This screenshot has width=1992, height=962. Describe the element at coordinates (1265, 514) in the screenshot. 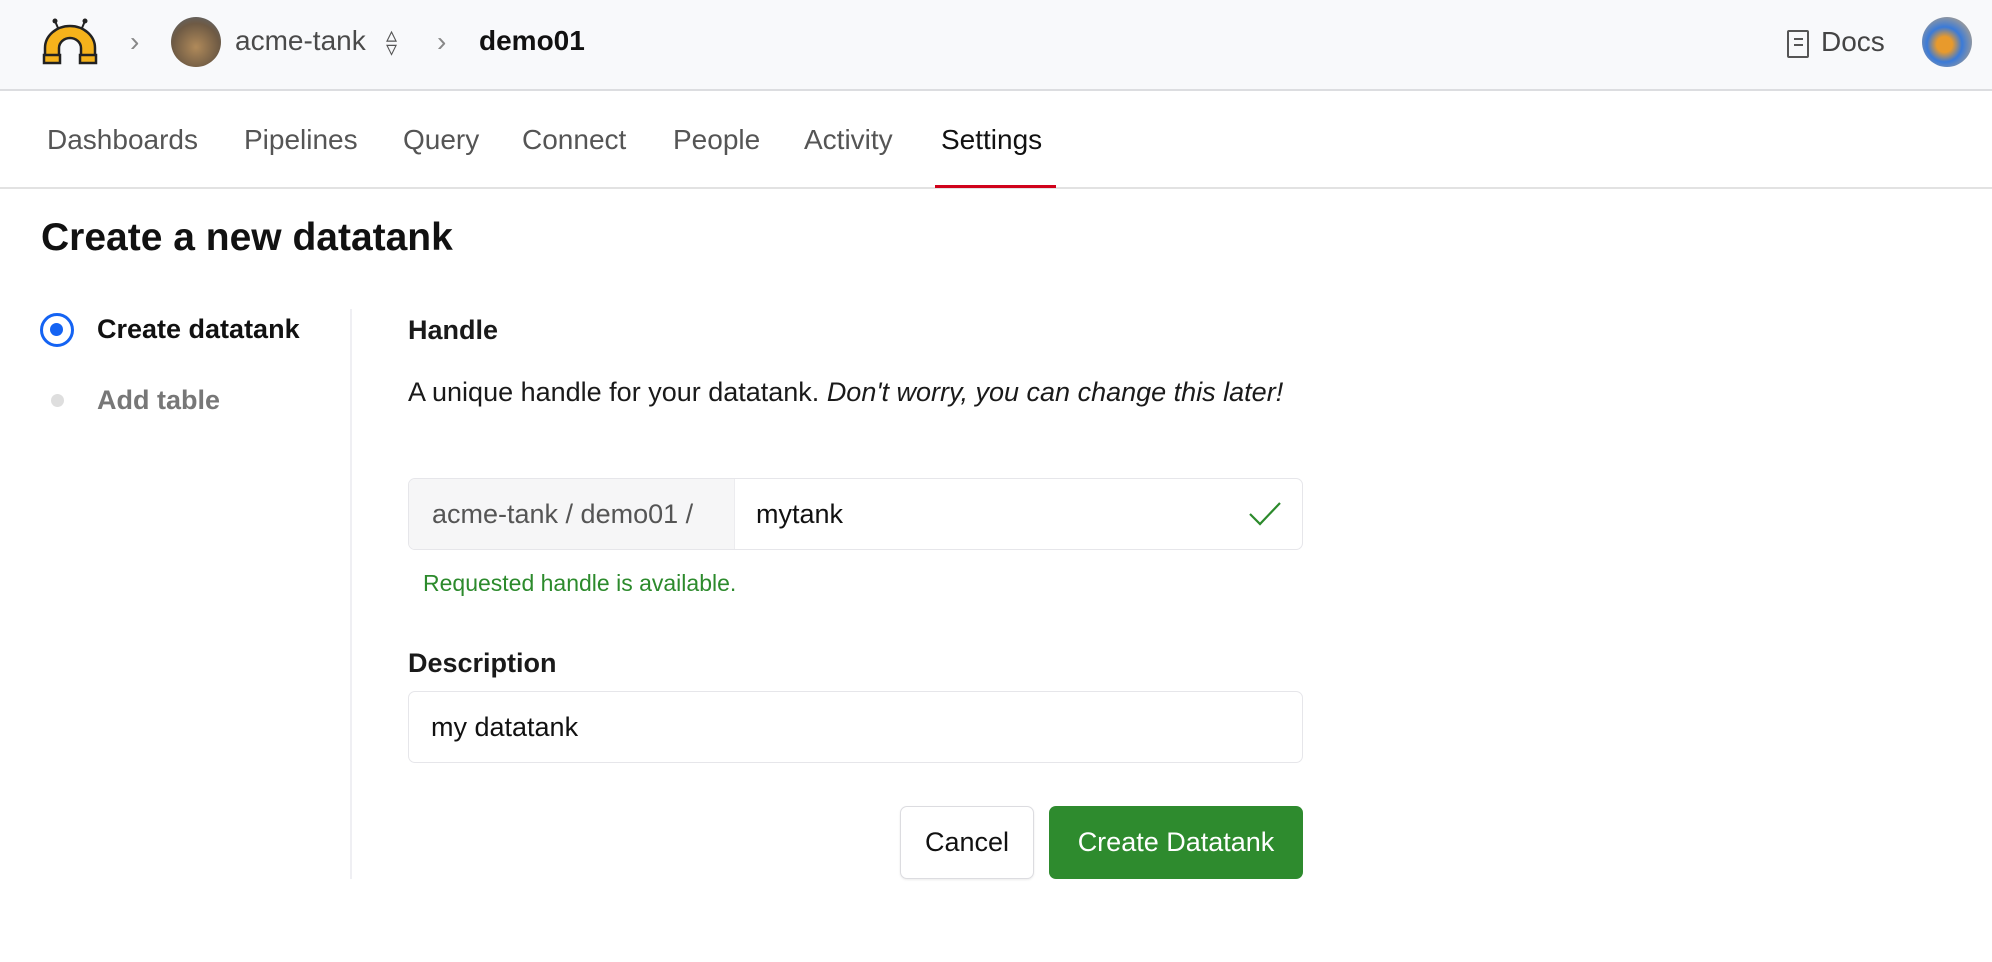

I see `check-icon` at that location.